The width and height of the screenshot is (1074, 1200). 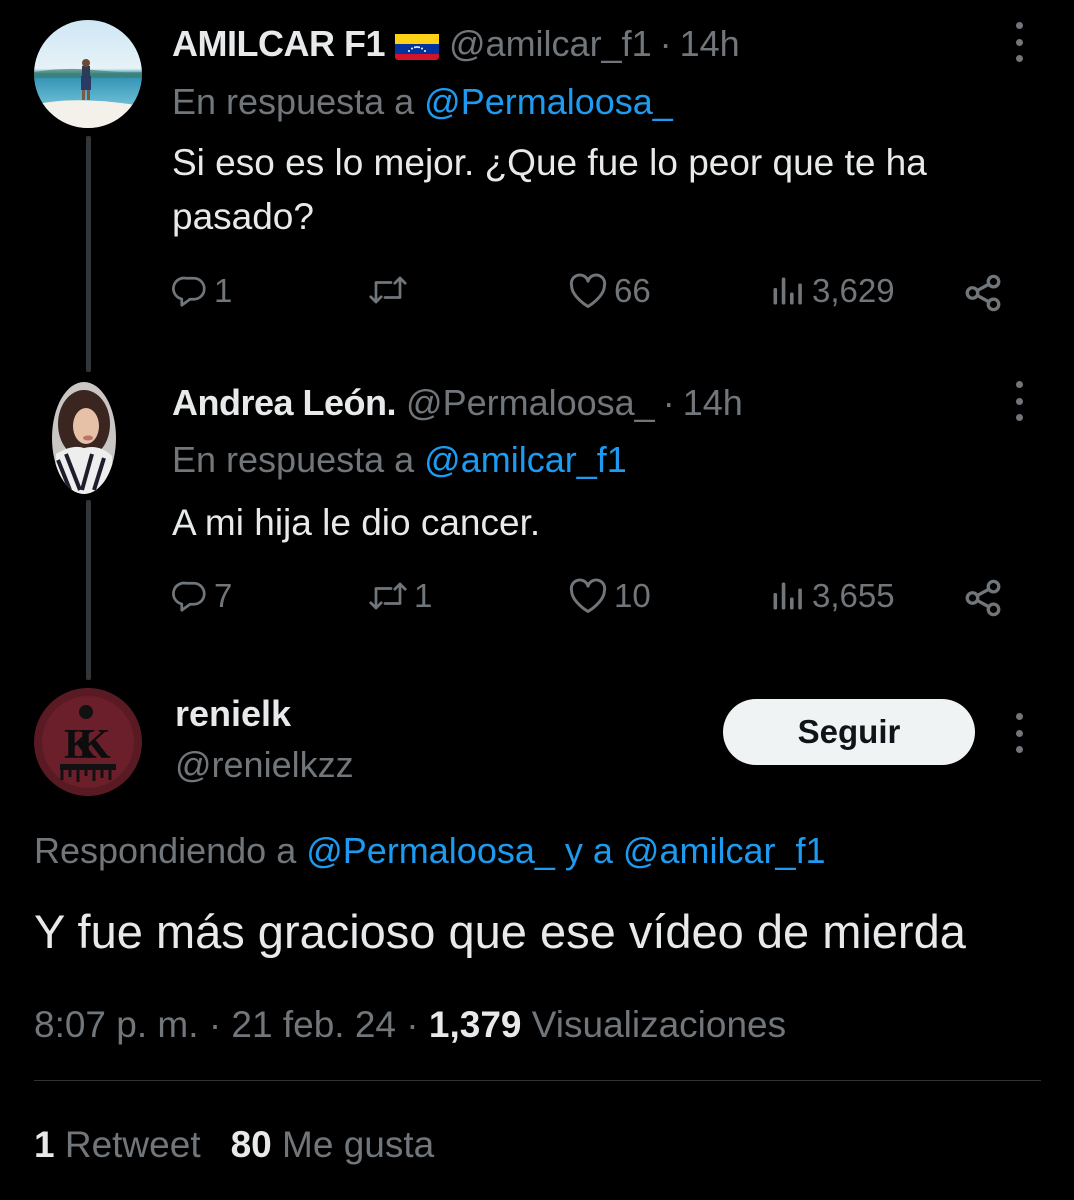 I want to click on retweet-button, so click(x=391, y=290).